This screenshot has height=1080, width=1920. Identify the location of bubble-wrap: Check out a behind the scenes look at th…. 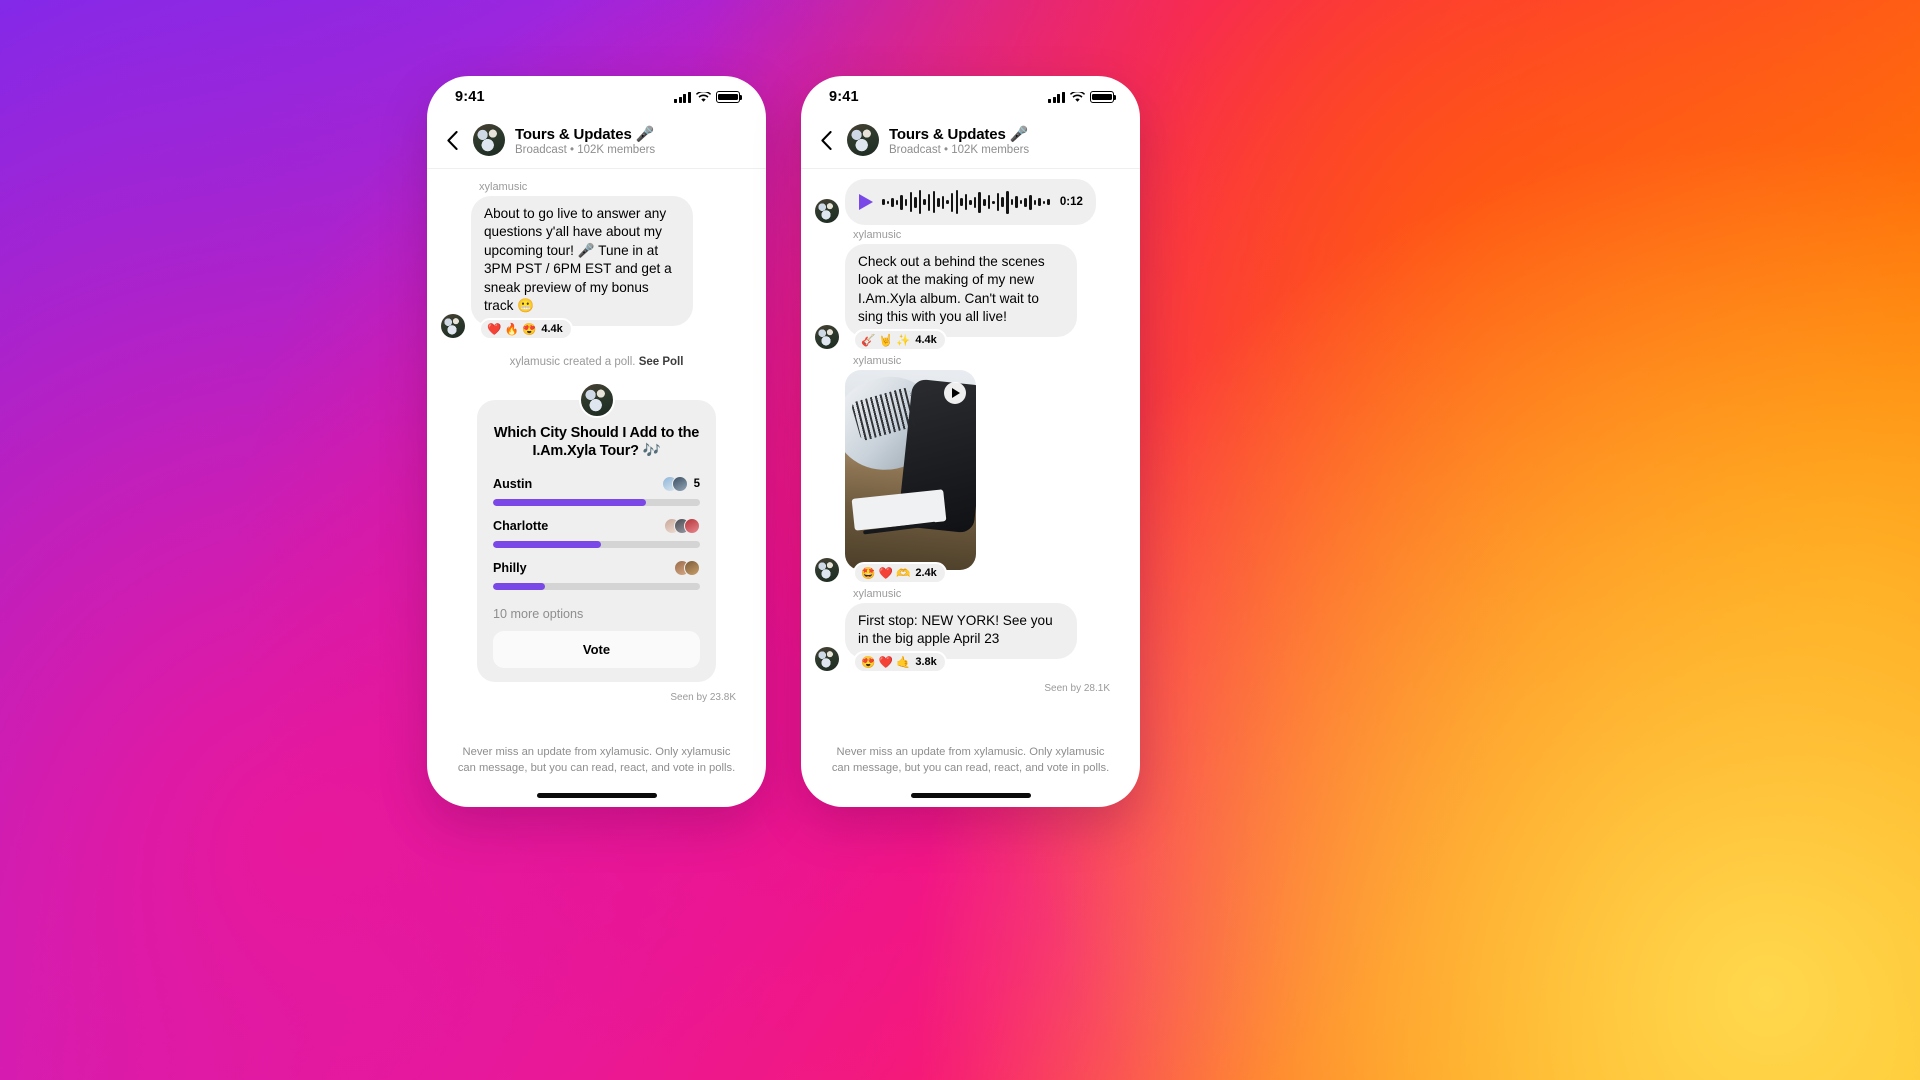
(961, 297).